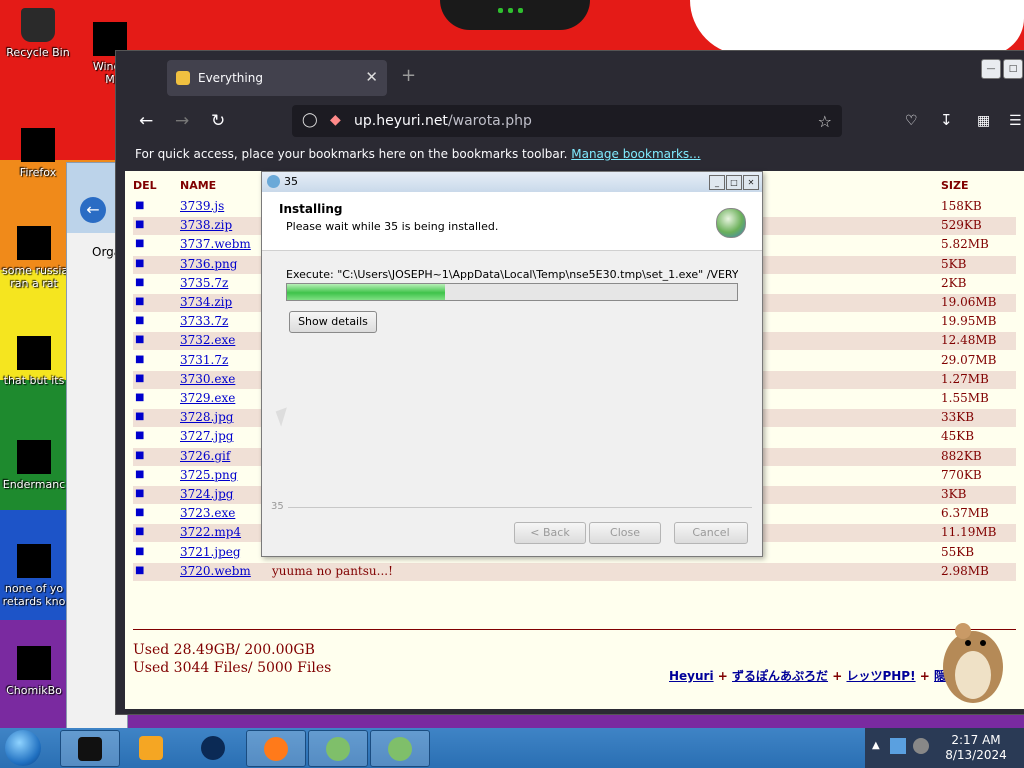 This screenshot has width=1024, height=768. I want to click on file-link: 3724.jpg, so click(206, 494).